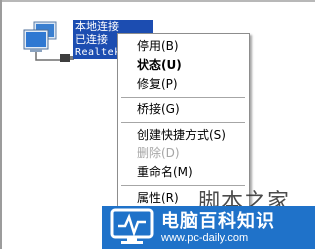 This screenshot has height=249, width=320. What do you see at coordinates (157, 84) in the screenshot?
I see `menu-item-repair-label: 修复(P)` at bounding box center [157, 84].